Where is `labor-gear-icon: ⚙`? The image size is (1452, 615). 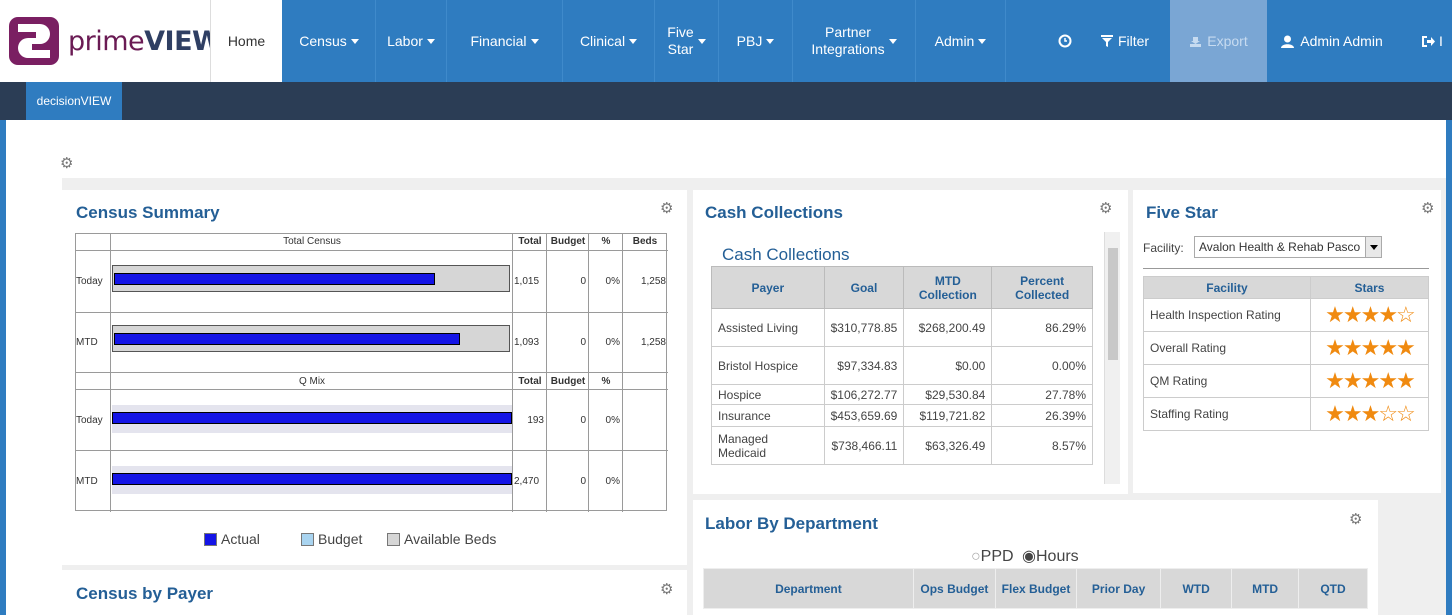
labor-gear-icon: ⚙ is located at coordinates (1355, 519).